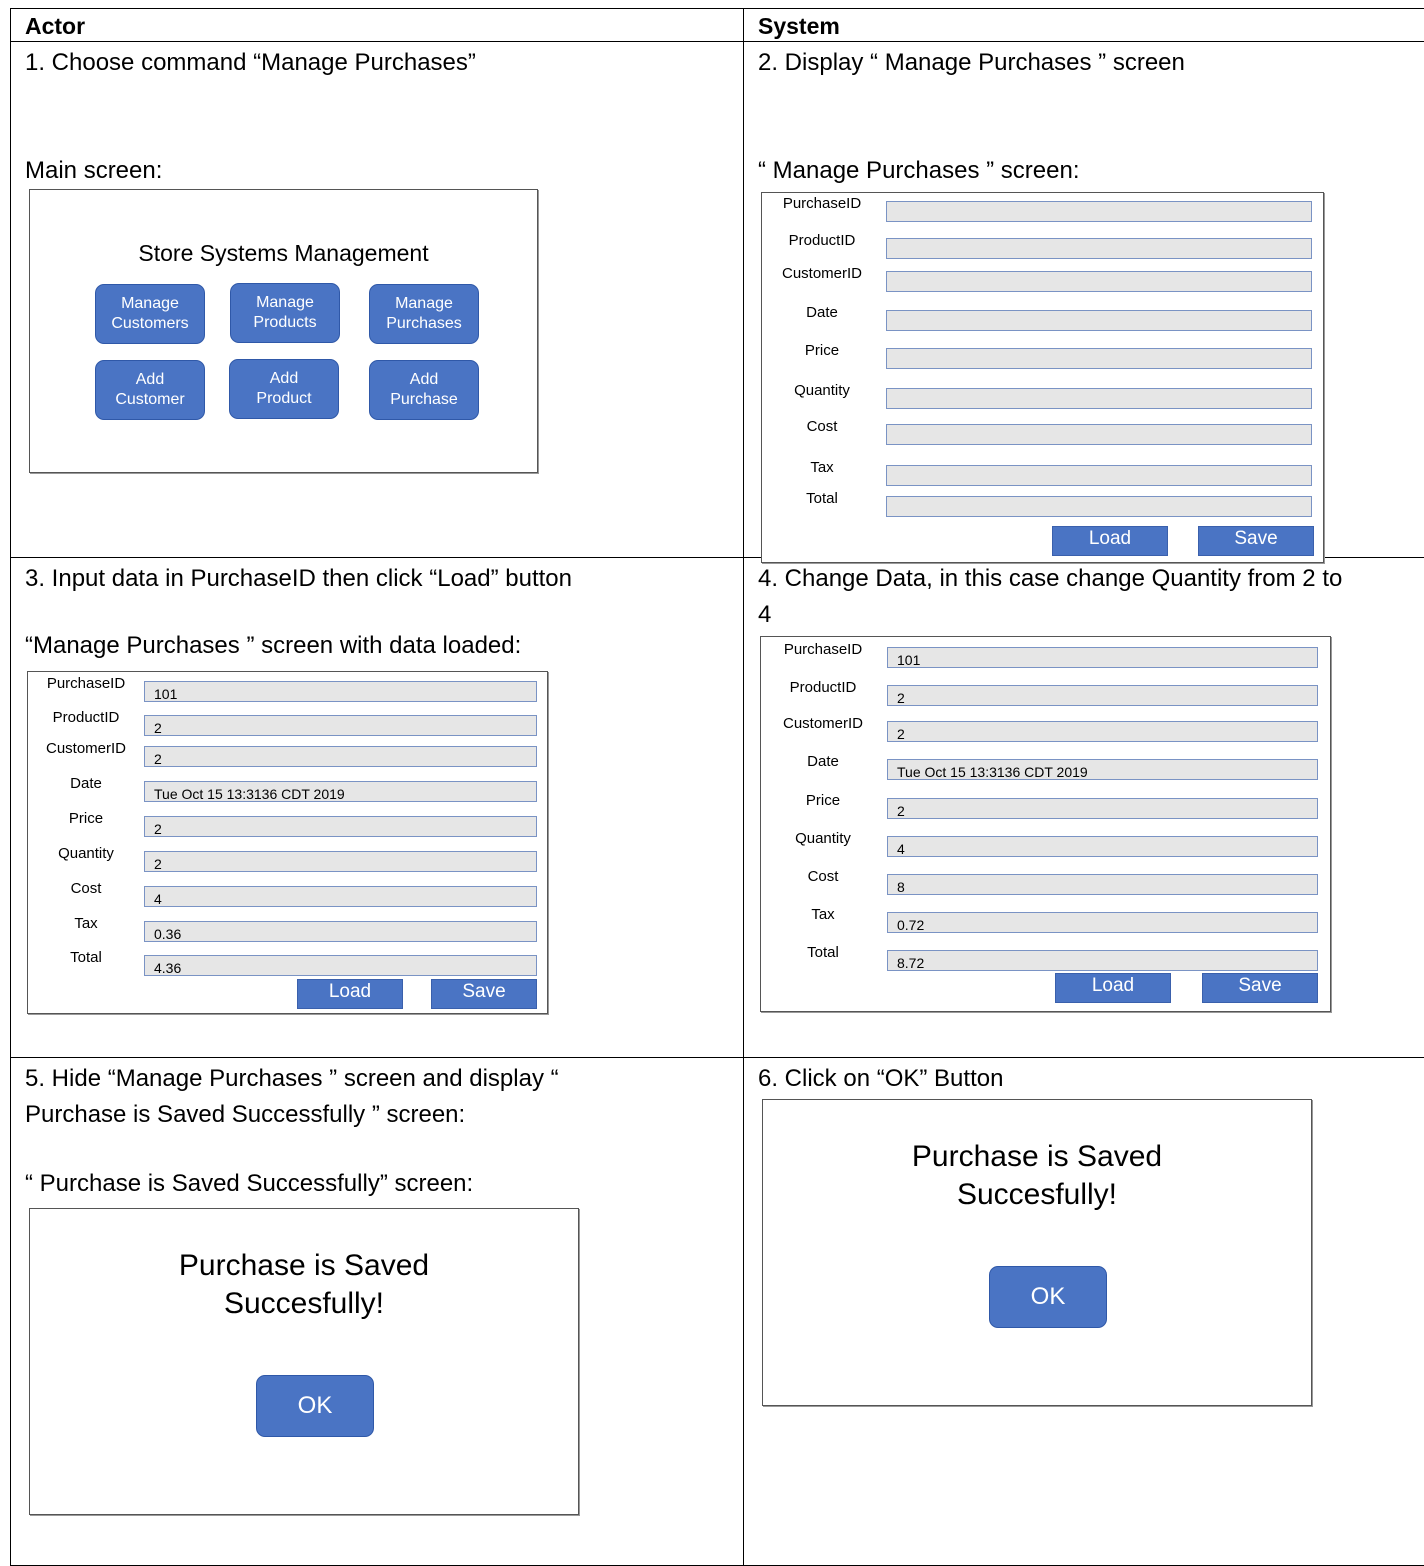 This screenshot has width=1424, height=1566. I want to click on customer-id-field, so click(1099, 281).